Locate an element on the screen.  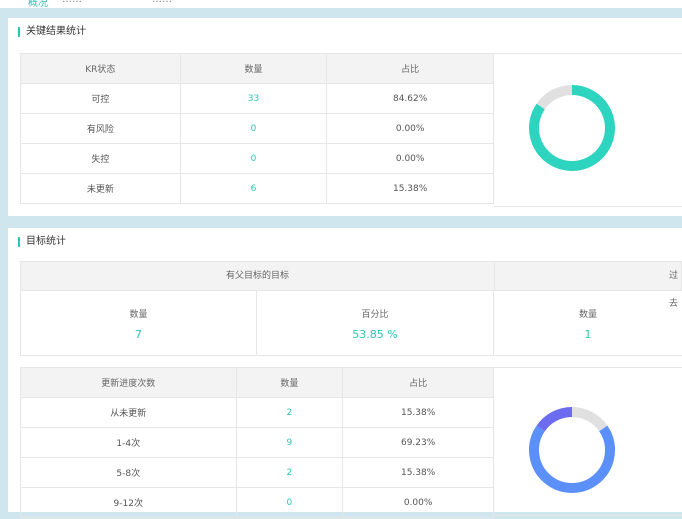
update-range: 9-12次 is located at coordinates (128, 502).